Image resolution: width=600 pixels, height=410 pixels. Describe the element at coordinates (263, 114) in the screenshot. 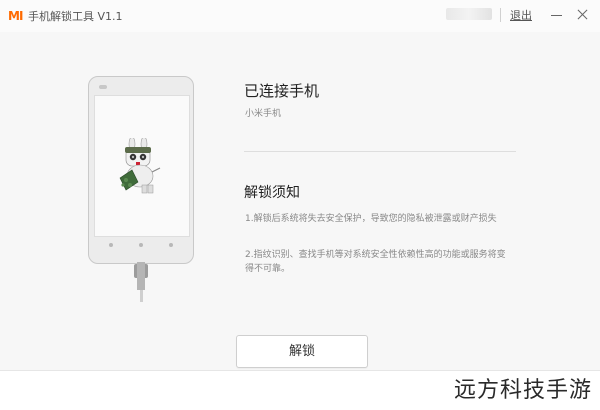

I see `device-name: 小米手机` at that location.